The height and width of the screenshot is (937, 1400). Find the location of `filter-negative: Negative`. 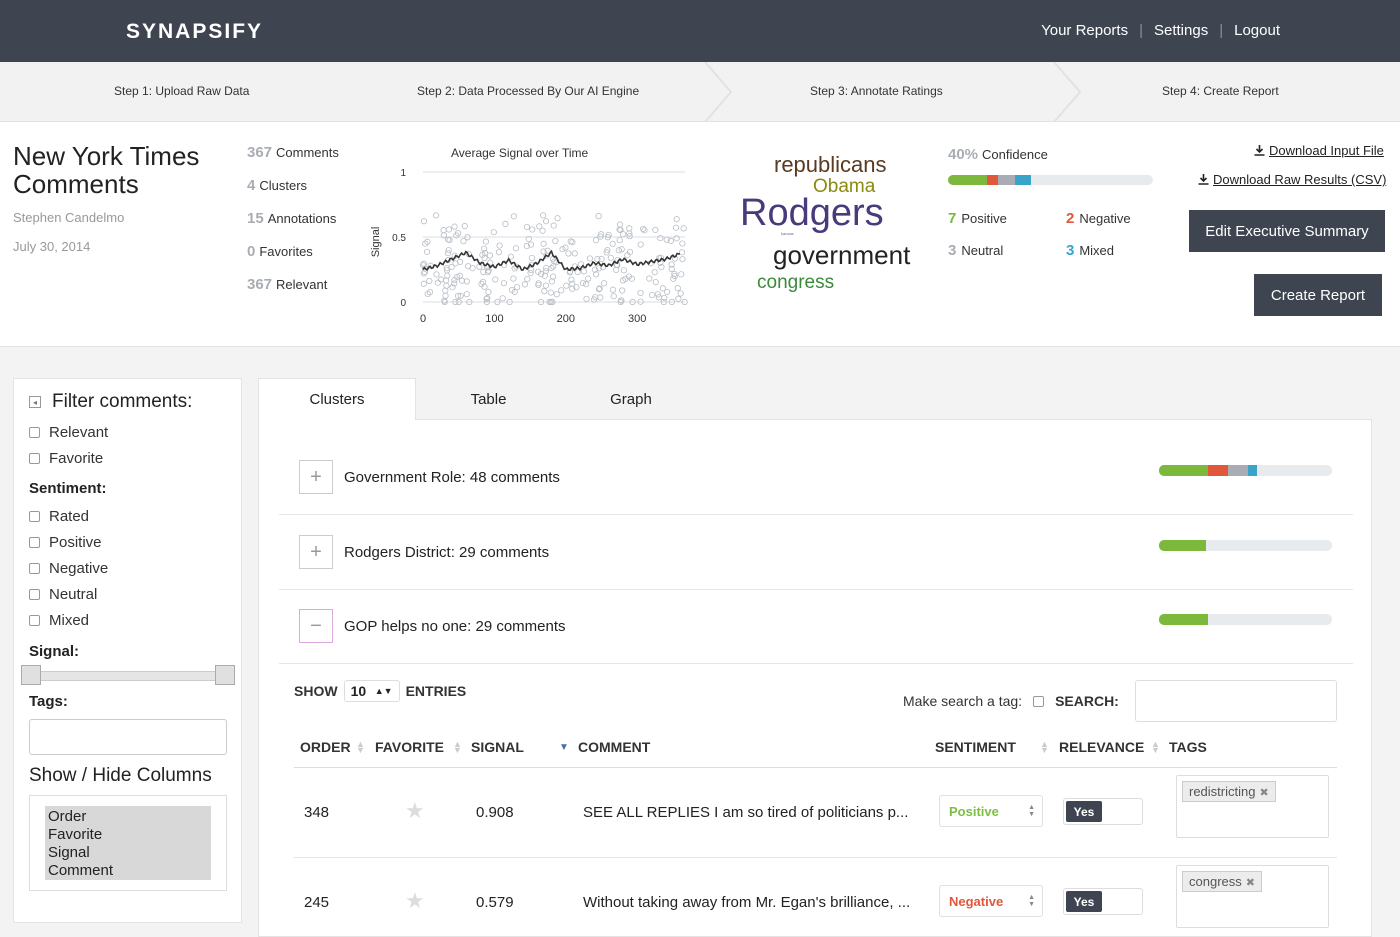

filter-negative: Negative is located at coordinates (68, 568).